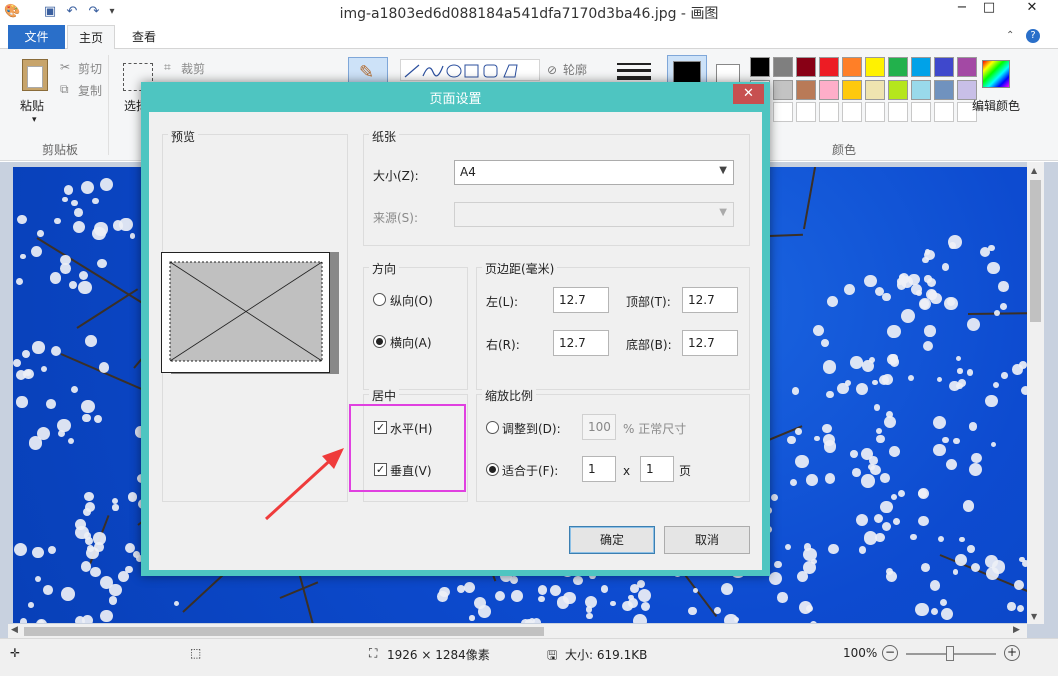 This screenshot has width=1058, height=676. I want to click on tab-view: 查看, so click(144, 37).